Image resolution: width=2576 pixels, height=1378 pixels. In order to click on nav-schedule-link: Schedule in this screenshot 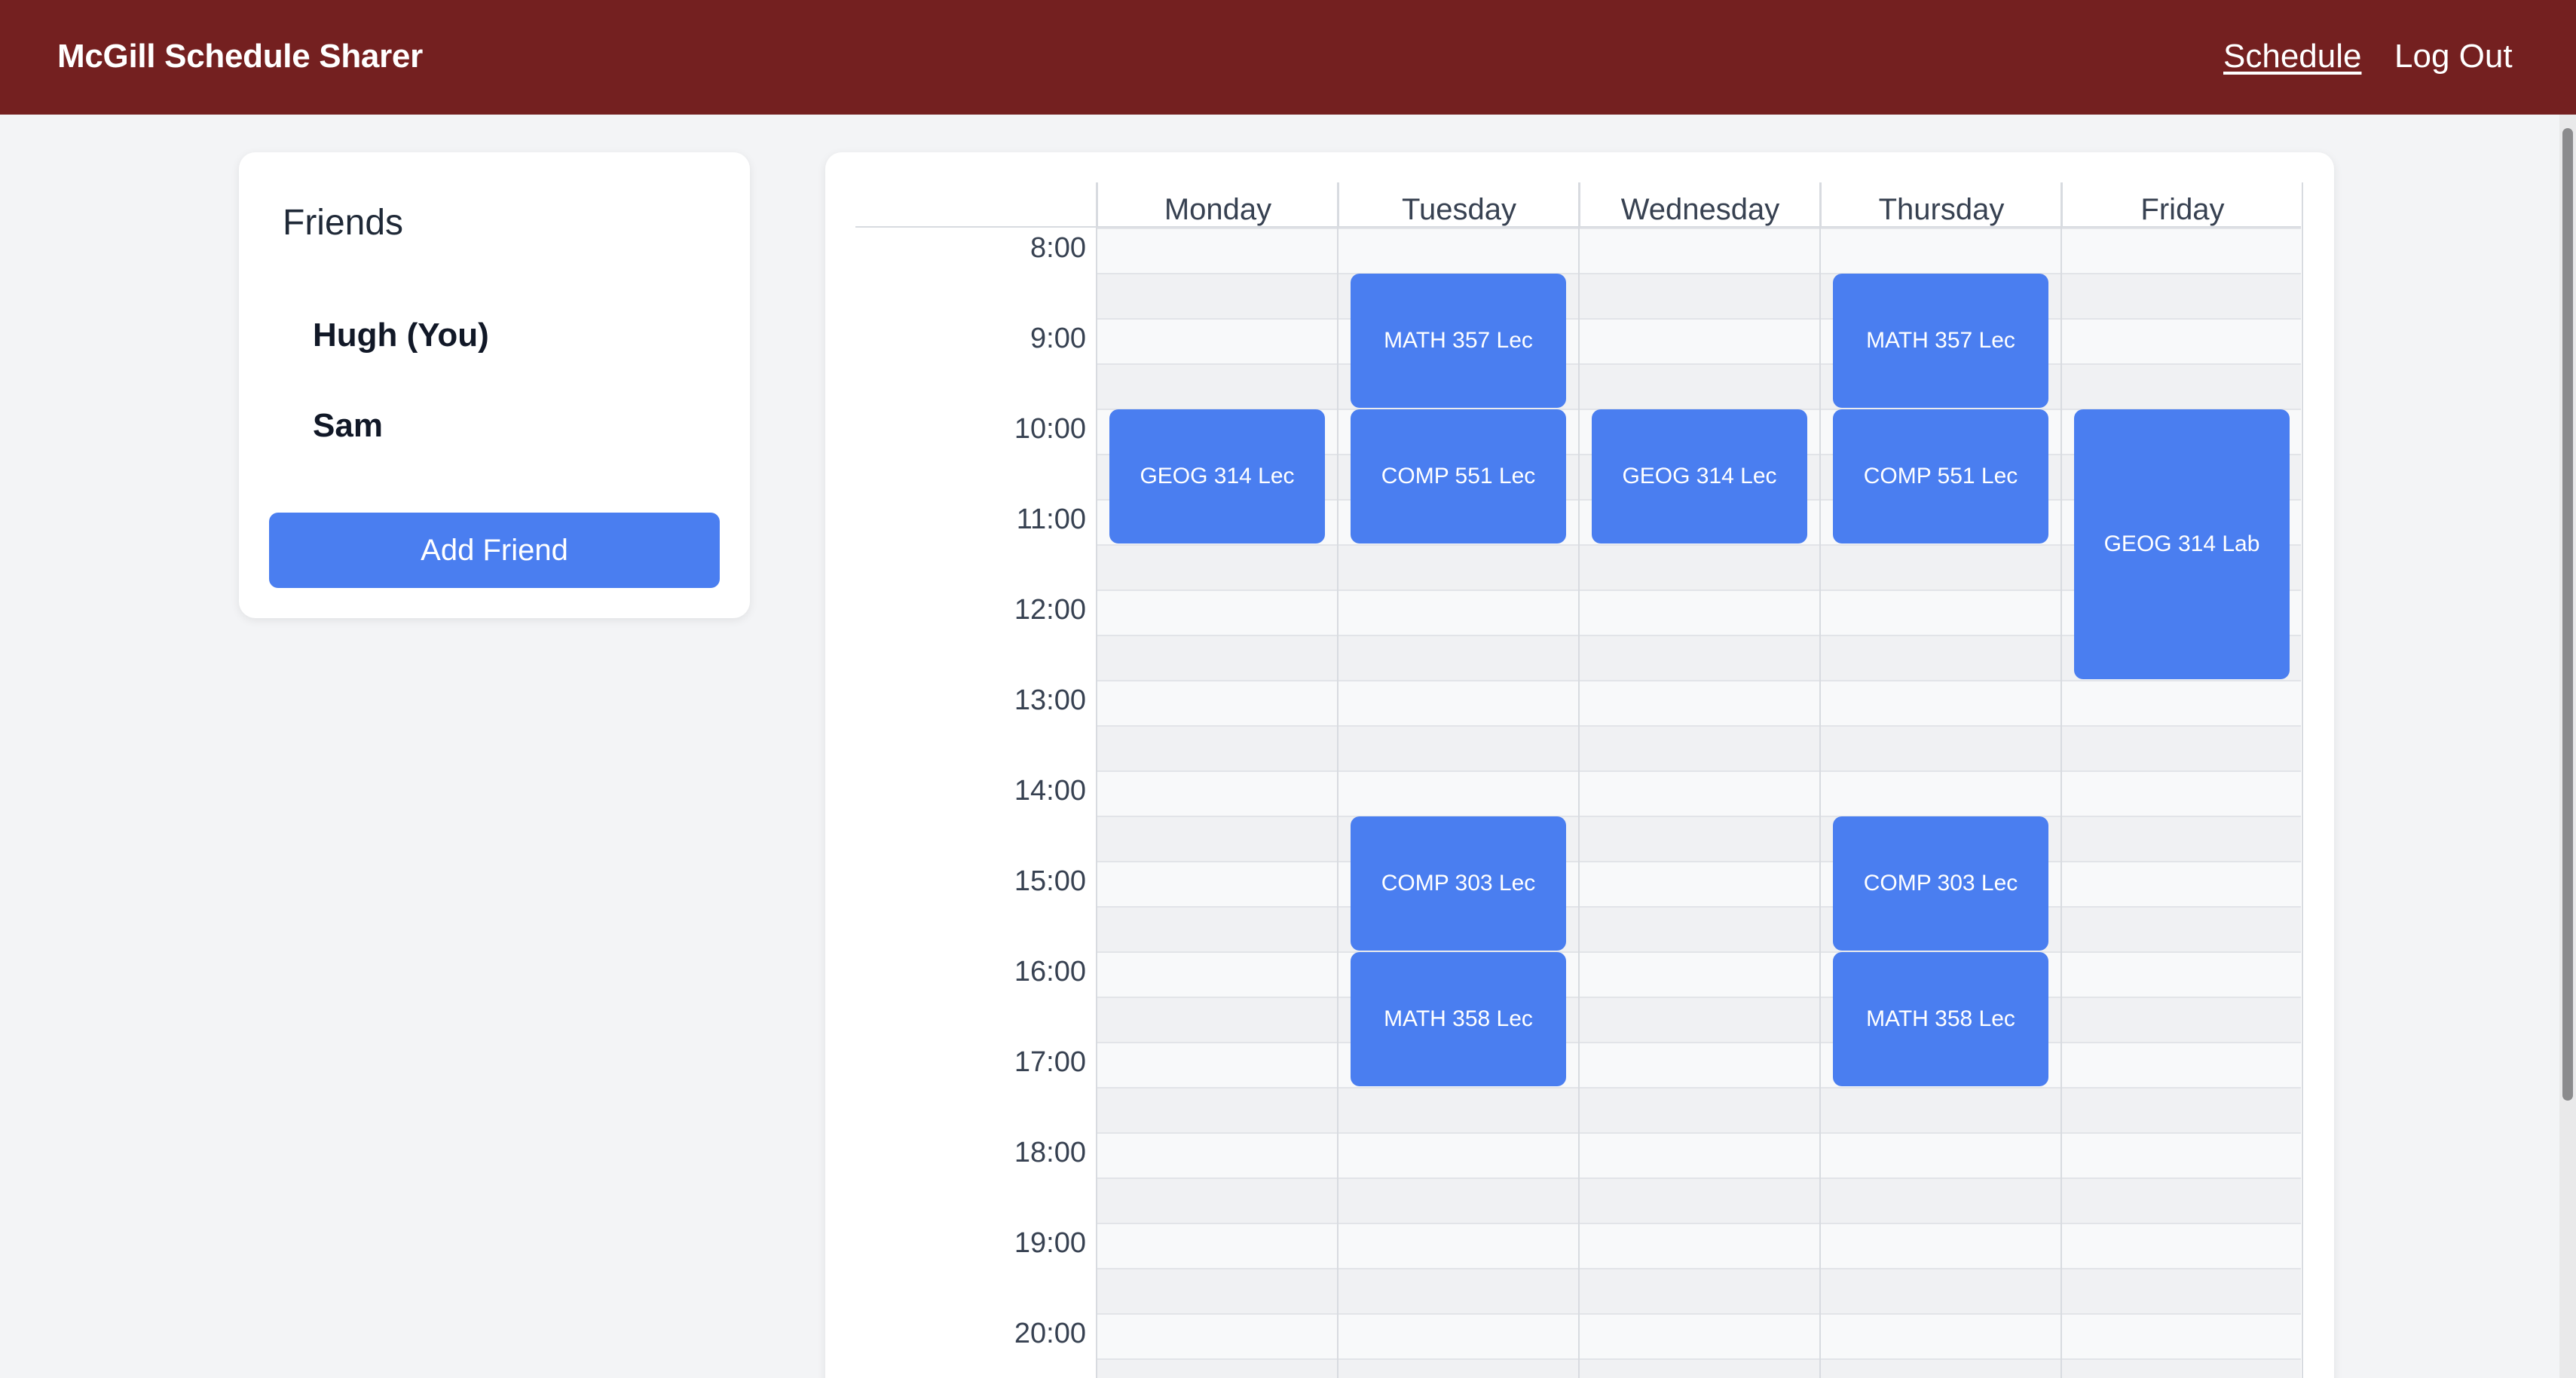, I will do `click(2292, 56)`.